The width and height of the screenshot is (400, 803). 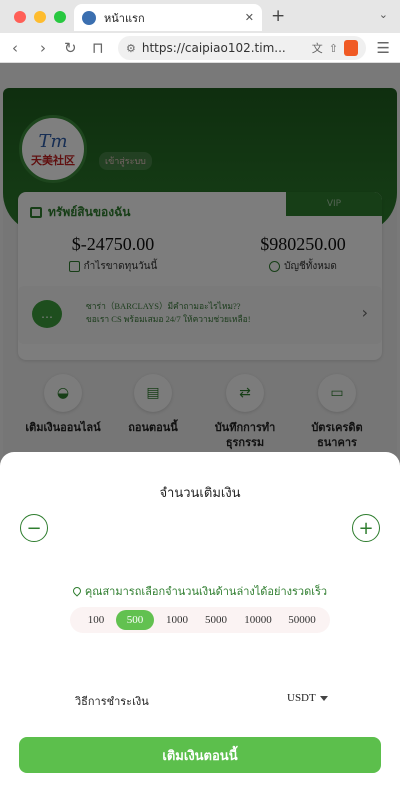 I want to click on browser-tabbar: หน้าแรก ✕ + ⌄, so click(x=200, y=16).